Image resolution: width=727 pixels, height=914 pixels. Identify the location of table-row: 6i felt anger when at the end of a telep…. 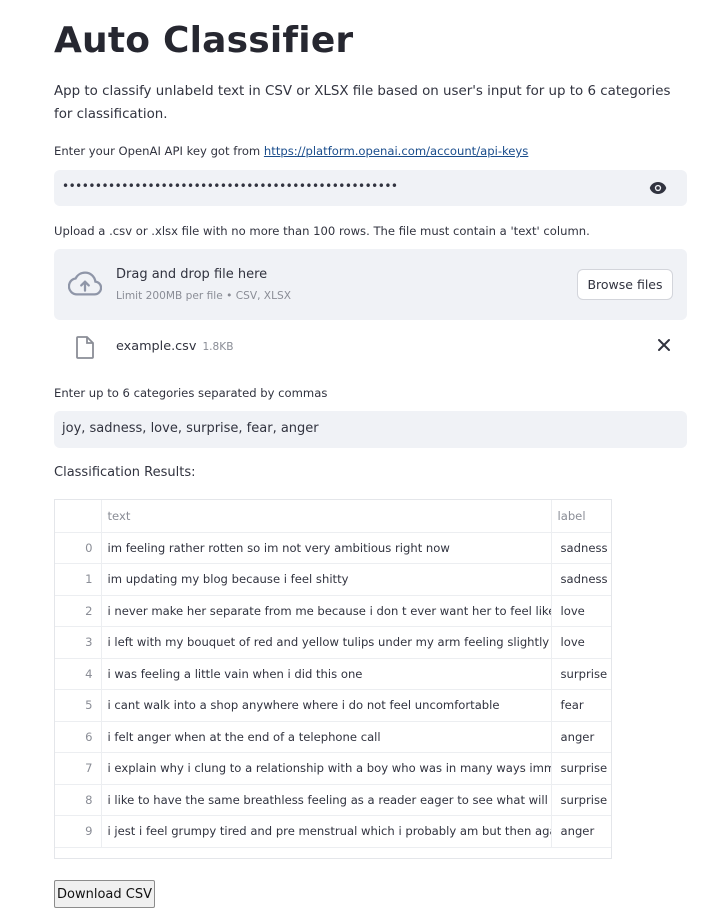
(333, 737).